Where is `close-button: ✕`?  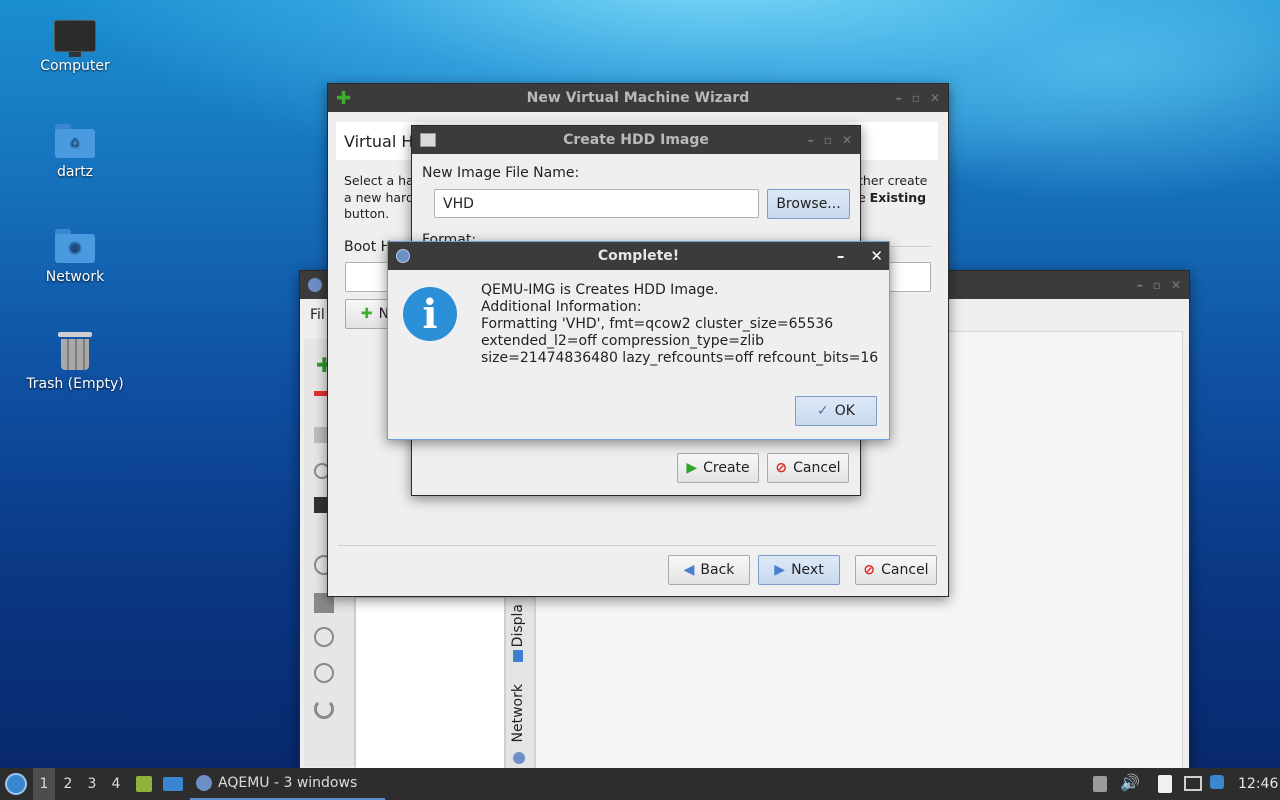
close-button: ✕ is located at coordinates (876, 256).